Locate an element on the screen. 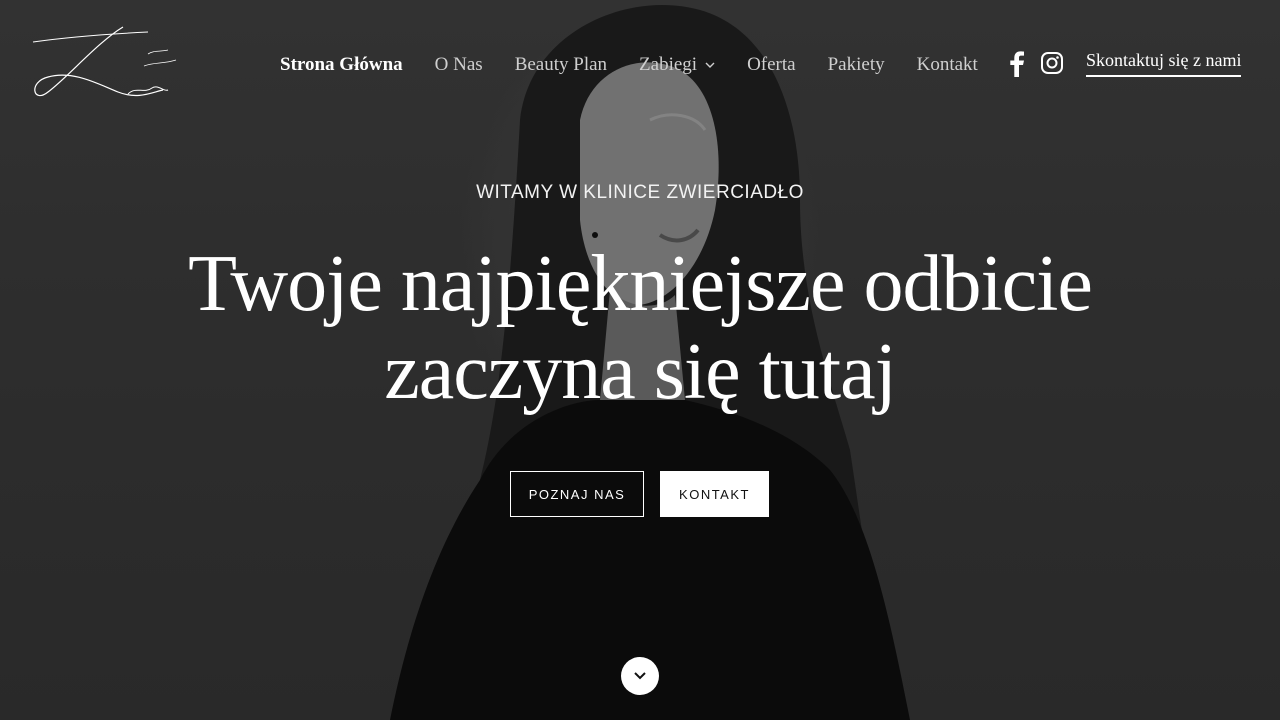 Image resolution: width=1280 pixels, height=720 pixels. site-logo is located at coordinates (108, 67).